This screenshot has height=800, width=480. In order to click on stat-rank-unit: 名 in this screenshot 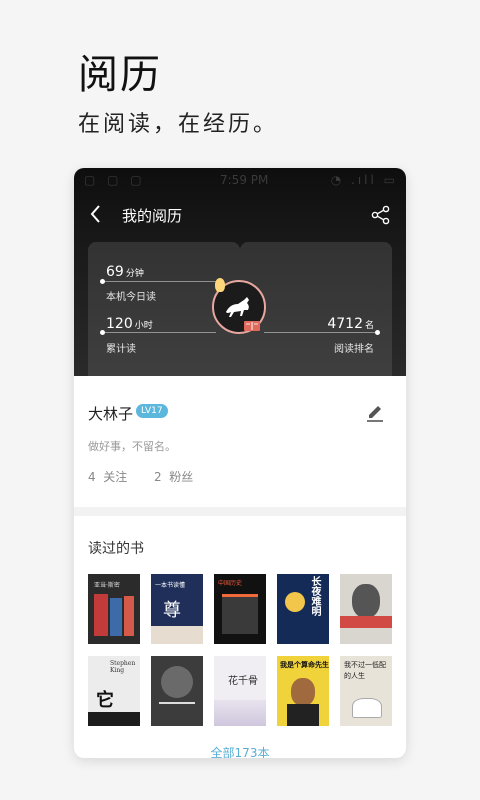, I will do `click(369, 326)`.